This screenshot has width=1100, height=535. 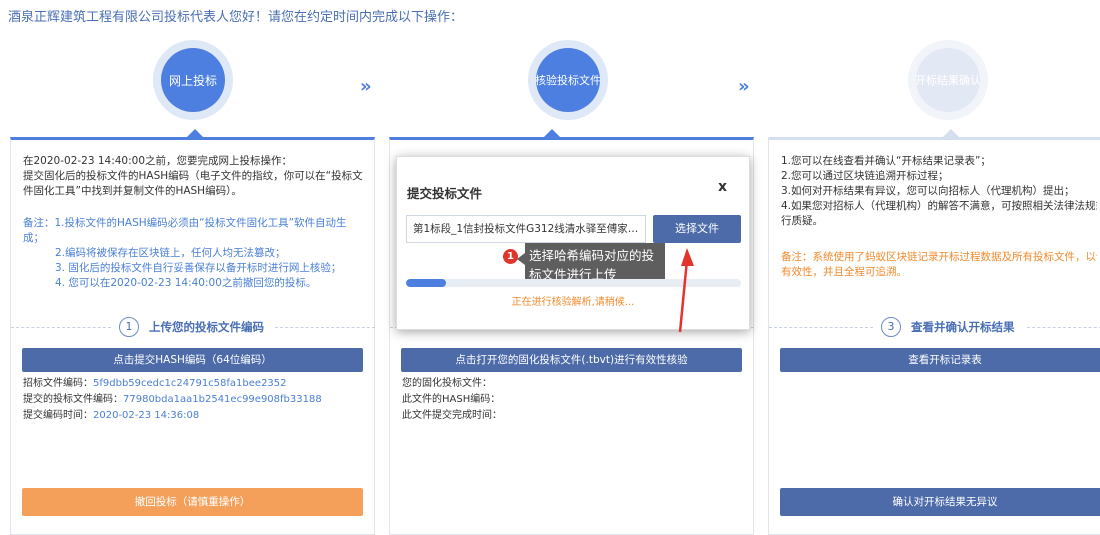 I want to click on intro-line: 提交固化后的投标文件的HASH编码（电子文件的指纹，你可以在“投标文, so click(x=193, y=176).